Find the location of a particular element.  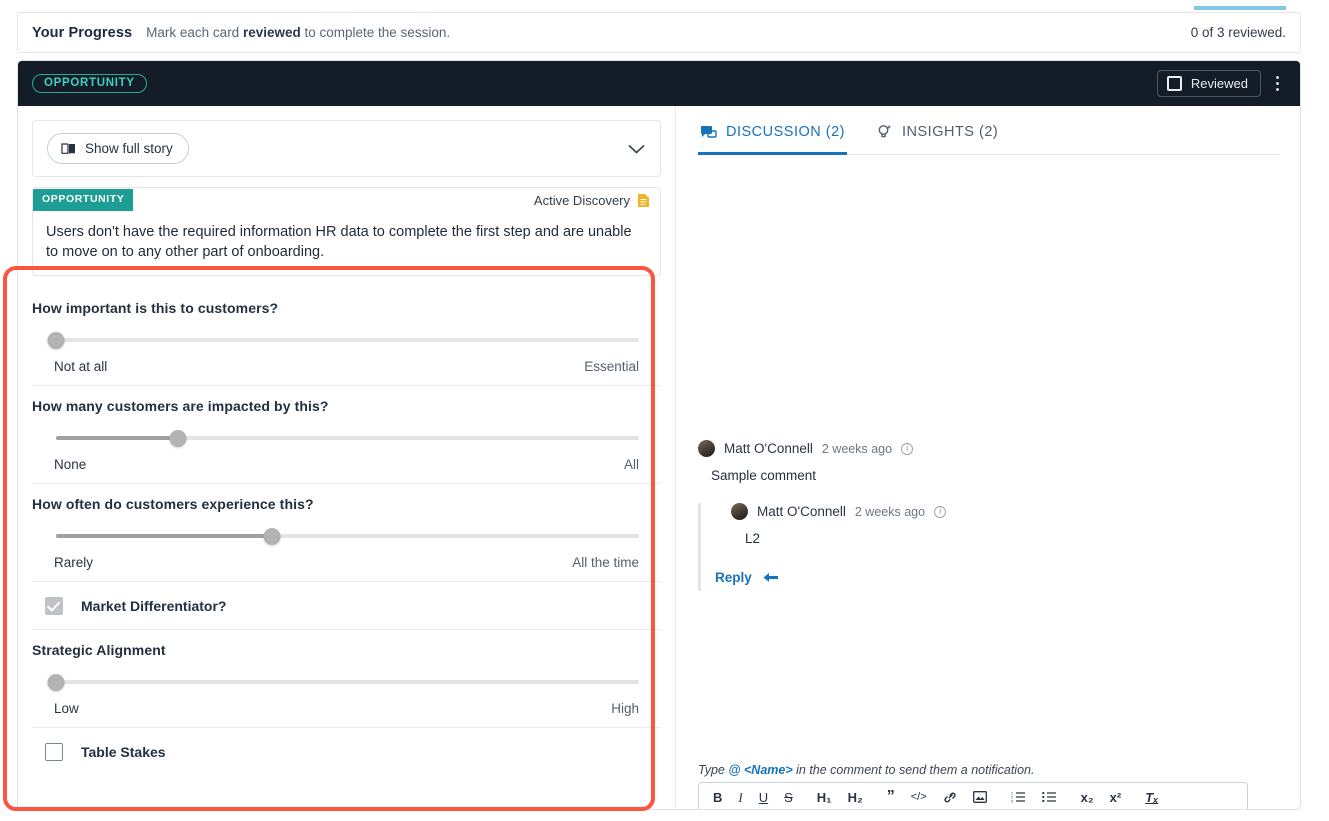

opportunity-meta: Active Discovery is located at coordinates (597, 200).